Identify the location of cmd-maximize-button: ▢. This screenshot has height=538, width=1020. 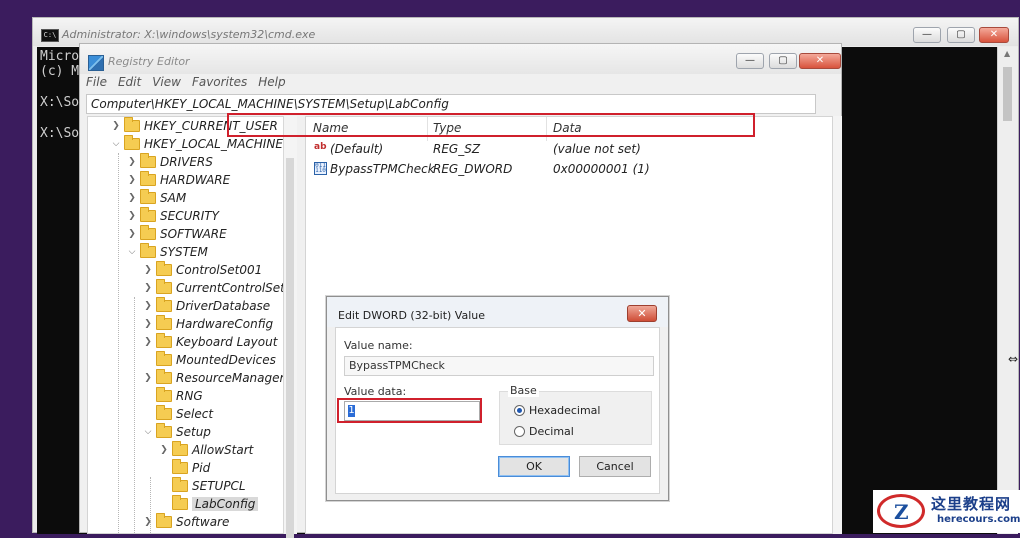
(961, 35).